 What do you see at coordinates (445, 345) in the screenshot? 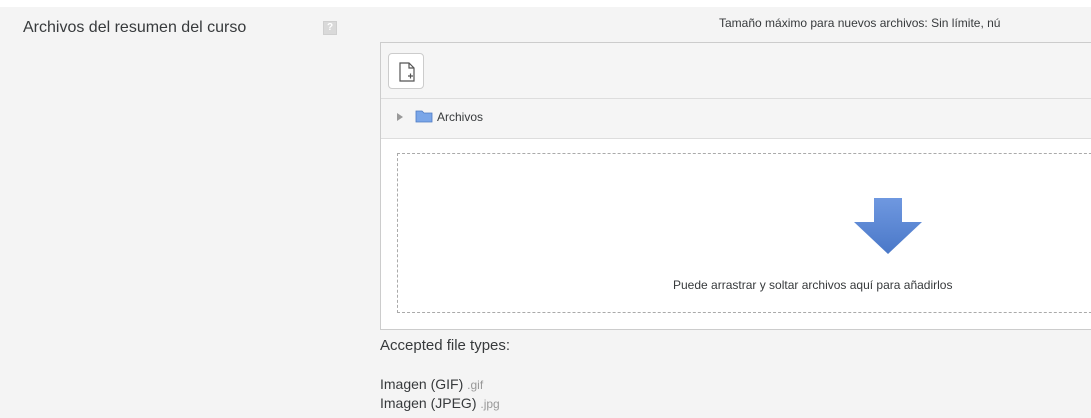
I see `accepted-types-title: Accepted file types:` at bounding box center [445, 345].